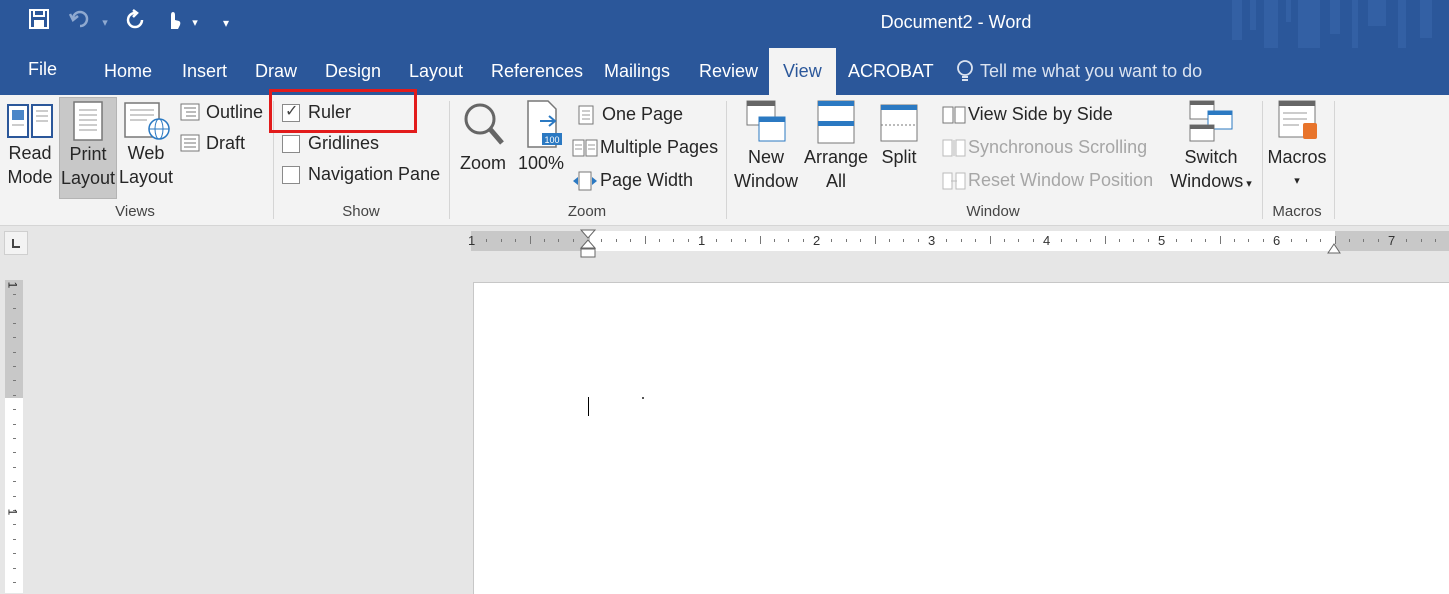  I want to click on new-window-button: New Window, so click(766, 145).